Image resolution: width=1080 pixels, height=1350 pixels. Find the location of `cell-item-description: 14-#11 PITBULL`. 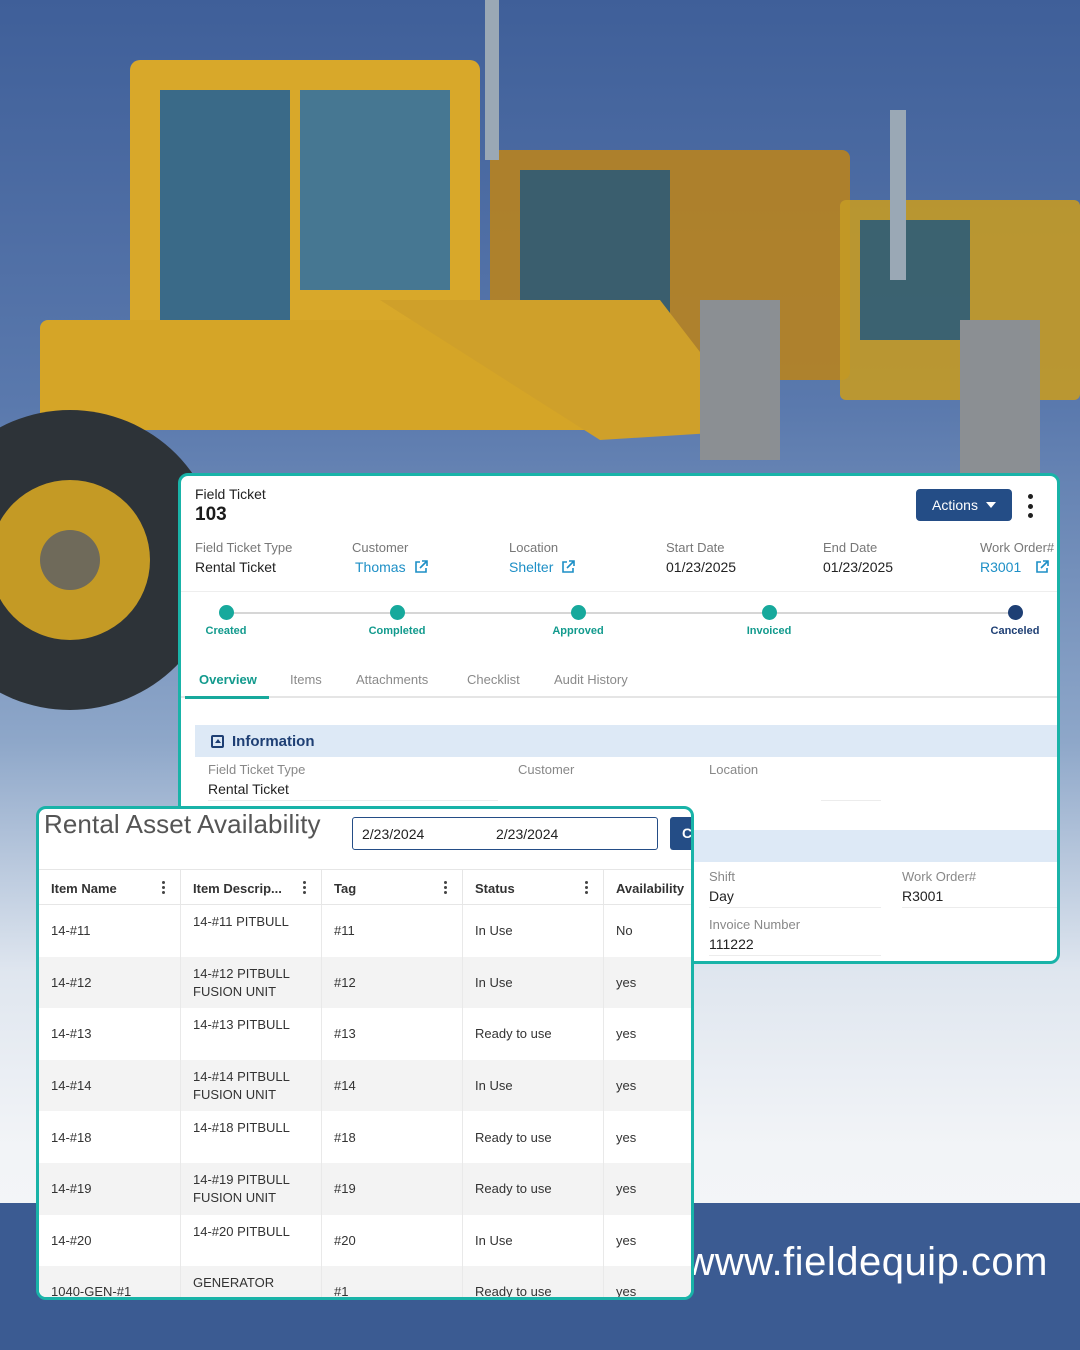

cell-item-description: 14-#11 PITBULL is located at coordinates (251, 931).